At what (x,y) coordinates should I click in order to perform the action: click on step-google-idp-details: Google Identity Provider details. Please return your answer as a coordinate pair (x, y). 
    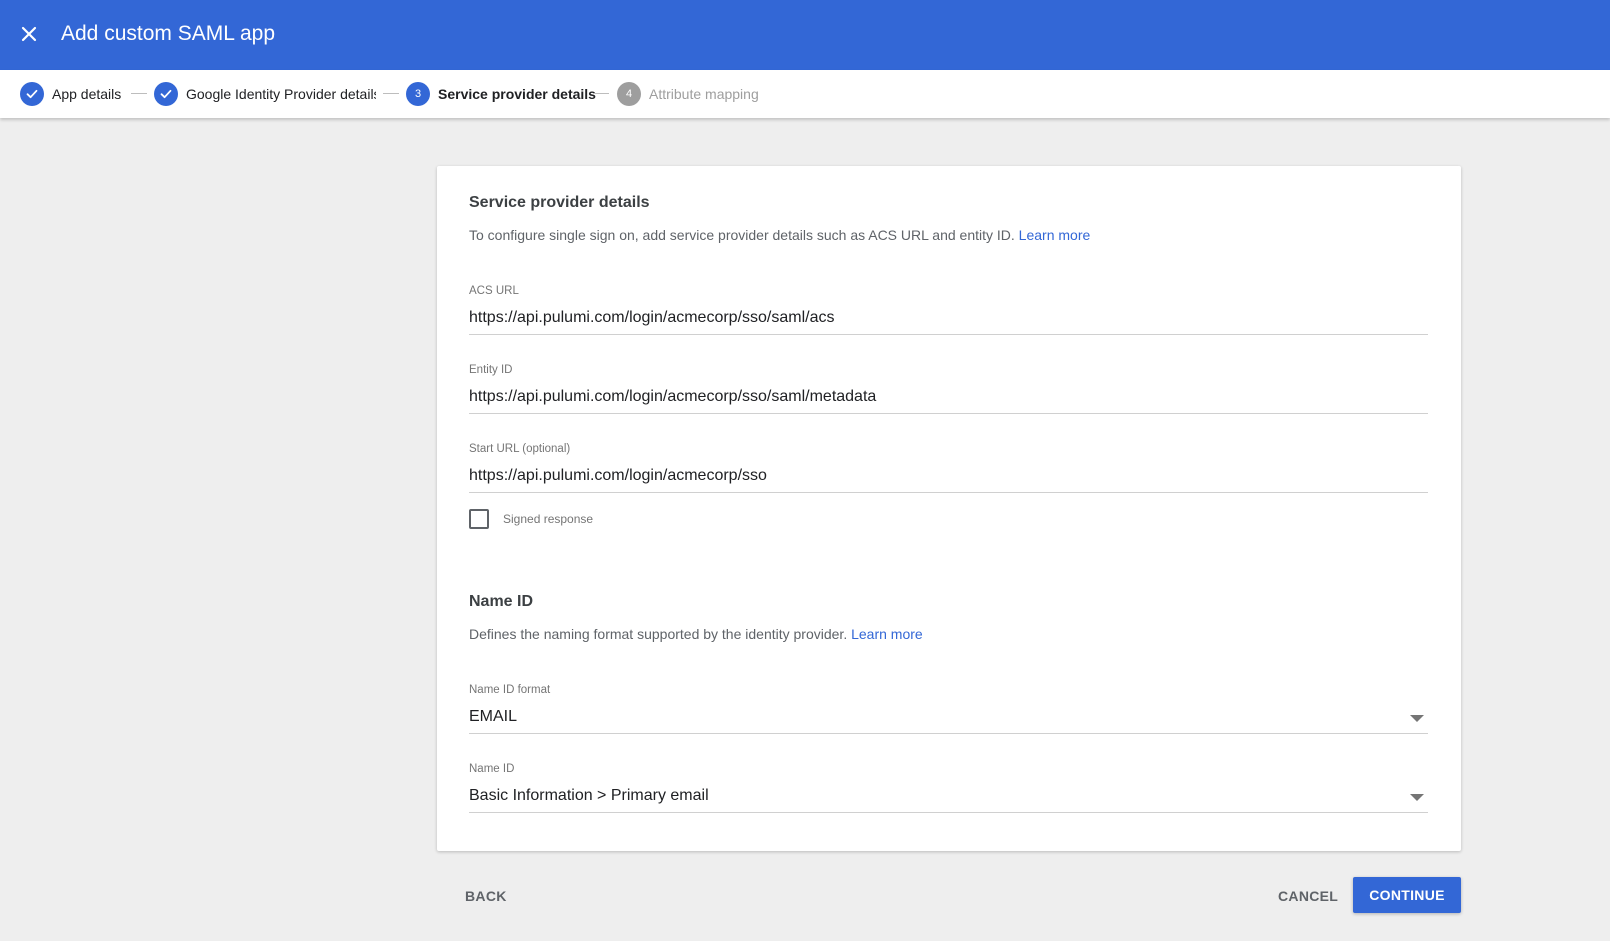
    Looking at the image, I should click on (265, 94).